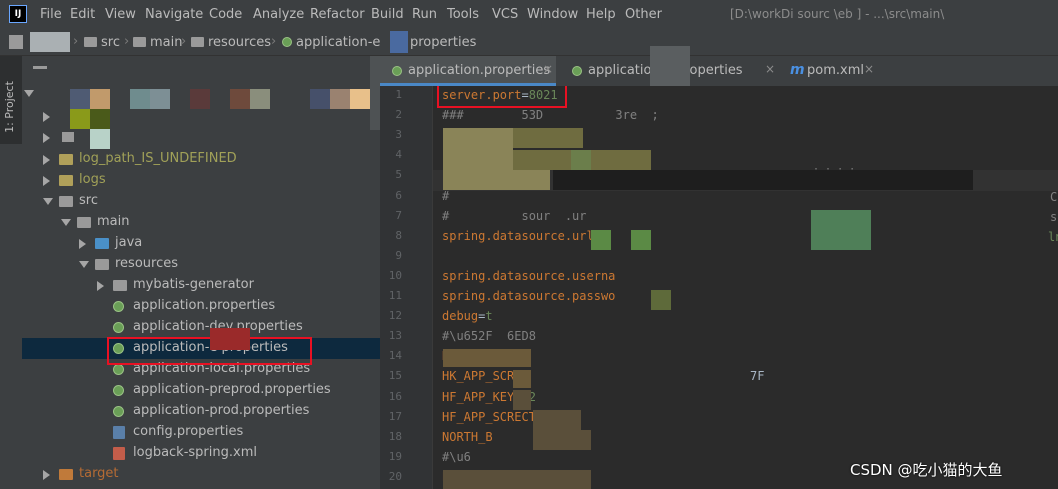 The height and width of the screenshot is (489, 1058). Describe the element at coordinates (395, 476) in the screenshot. I see `line-number: 20` at that location.